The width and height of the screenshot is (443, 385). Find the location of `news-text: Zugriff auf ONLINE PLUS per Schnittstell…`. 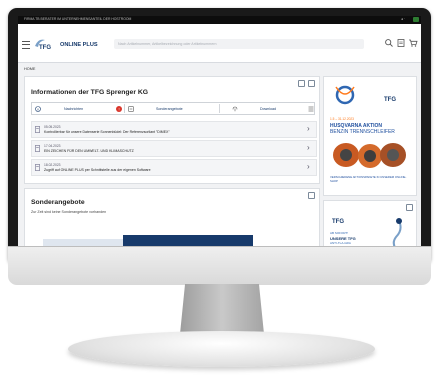

news-text: Zugriff auf ONLINE PLUS per Schnittstell… is located at coordinates (97, 169).